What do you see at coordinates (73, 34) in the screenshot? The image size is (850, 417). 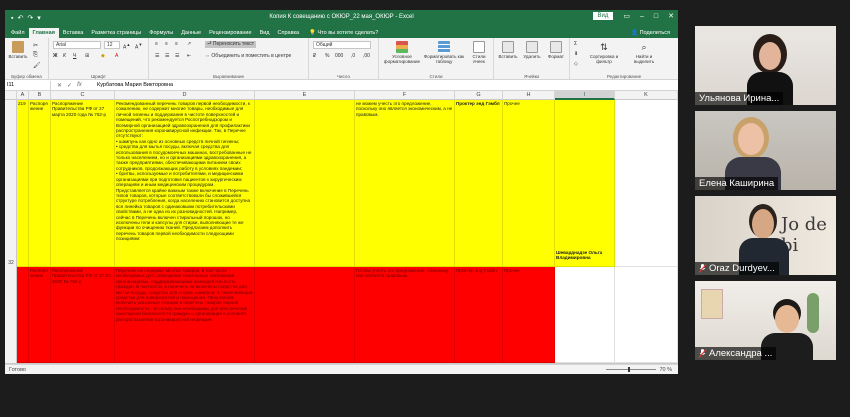 I see `tab-insert: Вставка` at bounding box center [73, 34].